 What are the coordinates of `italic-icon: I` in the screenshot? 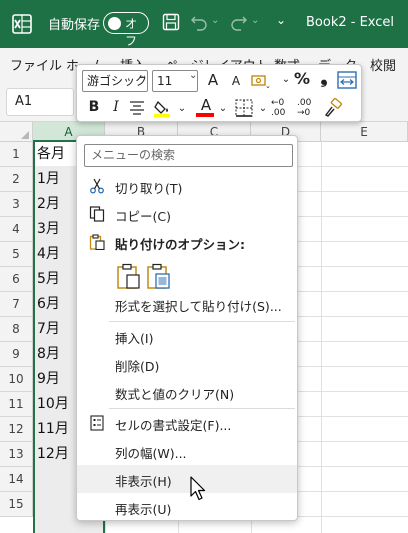 It's located at (116, 107).